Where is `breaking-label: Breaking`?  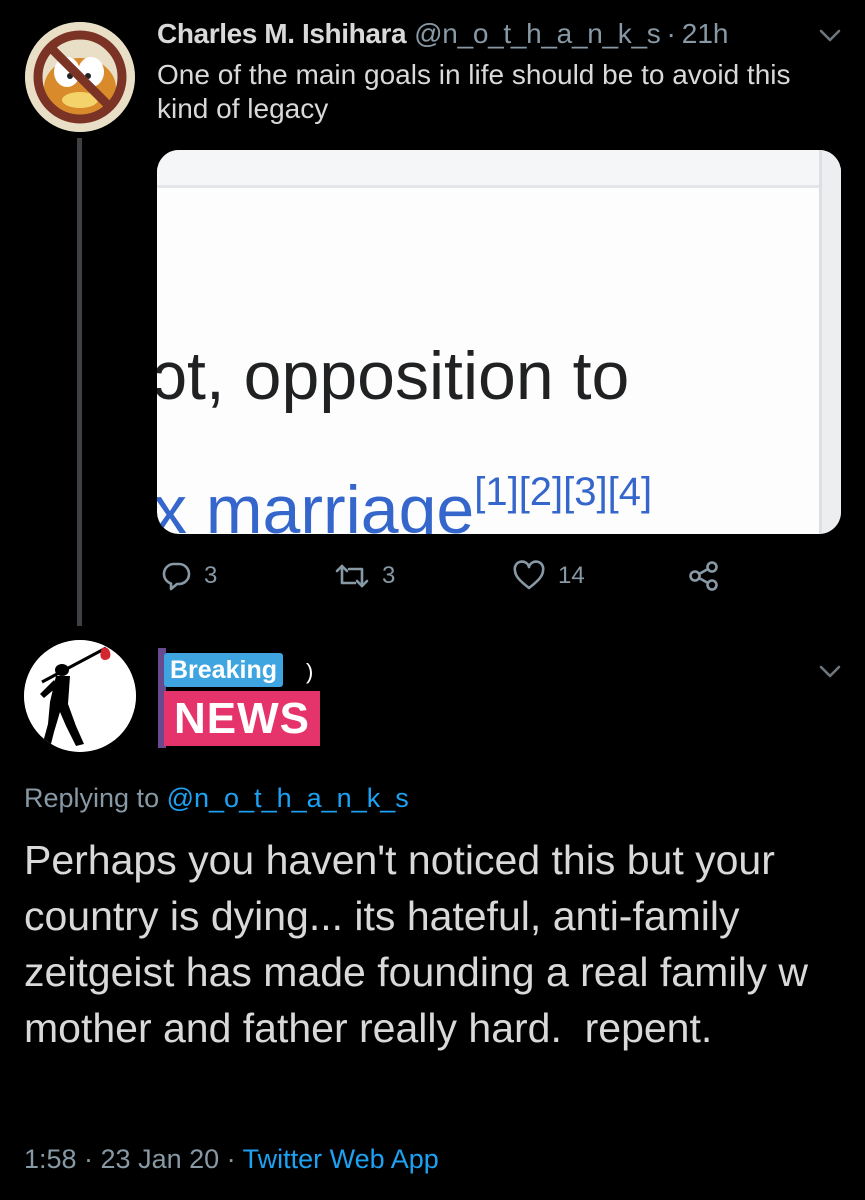 breaking-label: Breaking is located at coordinates (223, 670).